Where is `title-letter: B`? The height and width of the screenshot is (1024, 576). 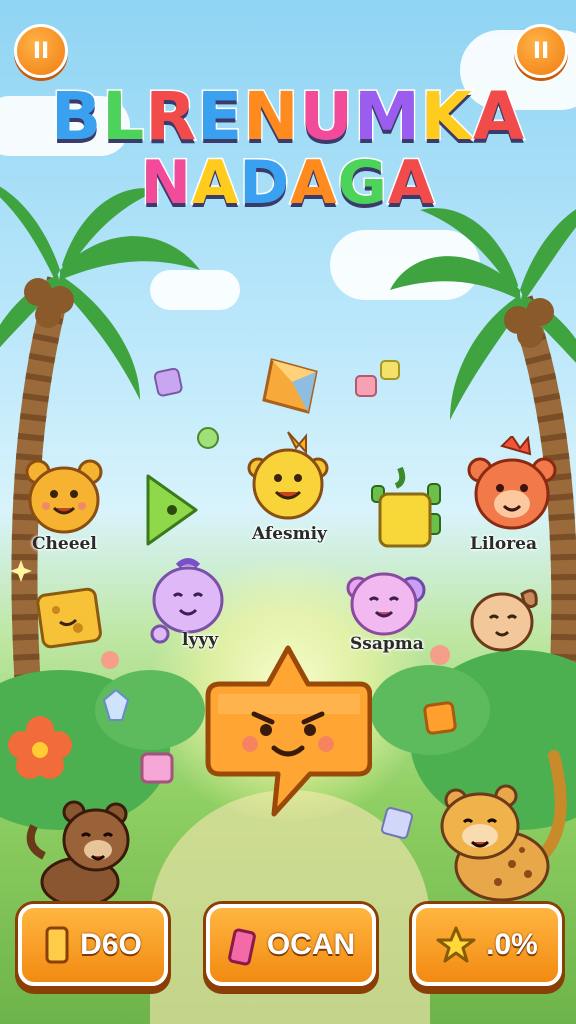
title-letter: B is located at coordinates (76, 117).